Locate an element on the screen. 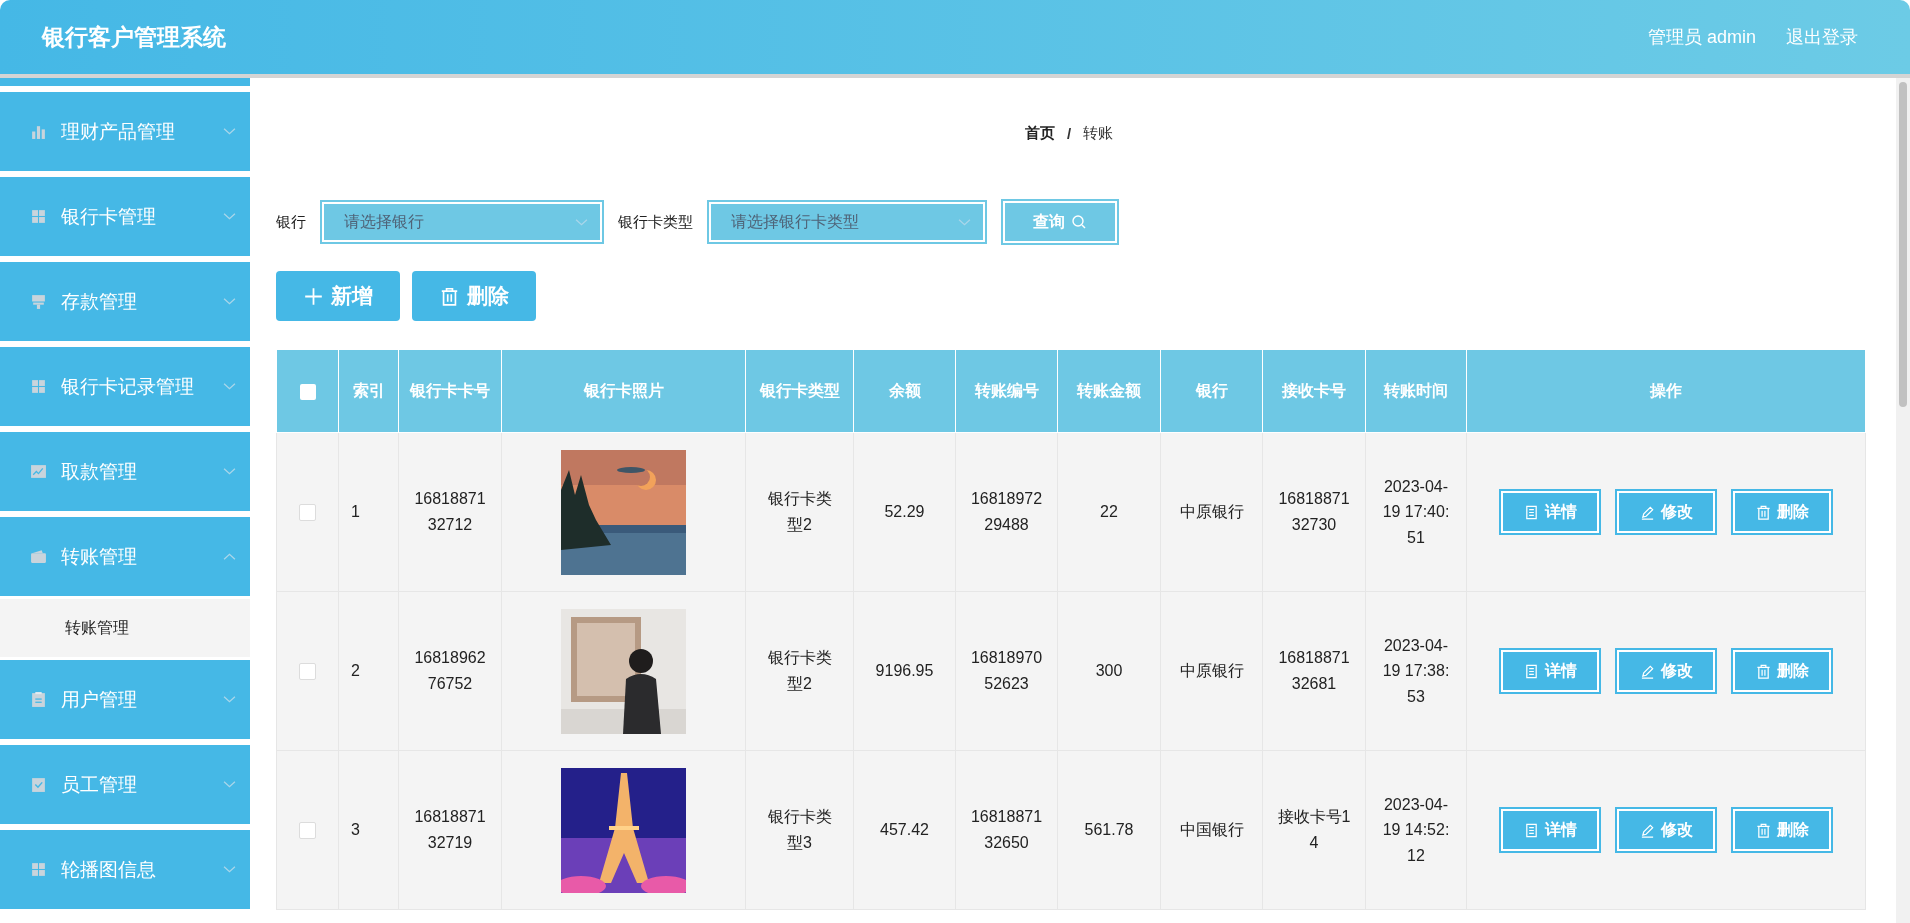 The height and width of the screenshot is (923, 1910). search-button: 查询 is located at coordinates (1060, 222).